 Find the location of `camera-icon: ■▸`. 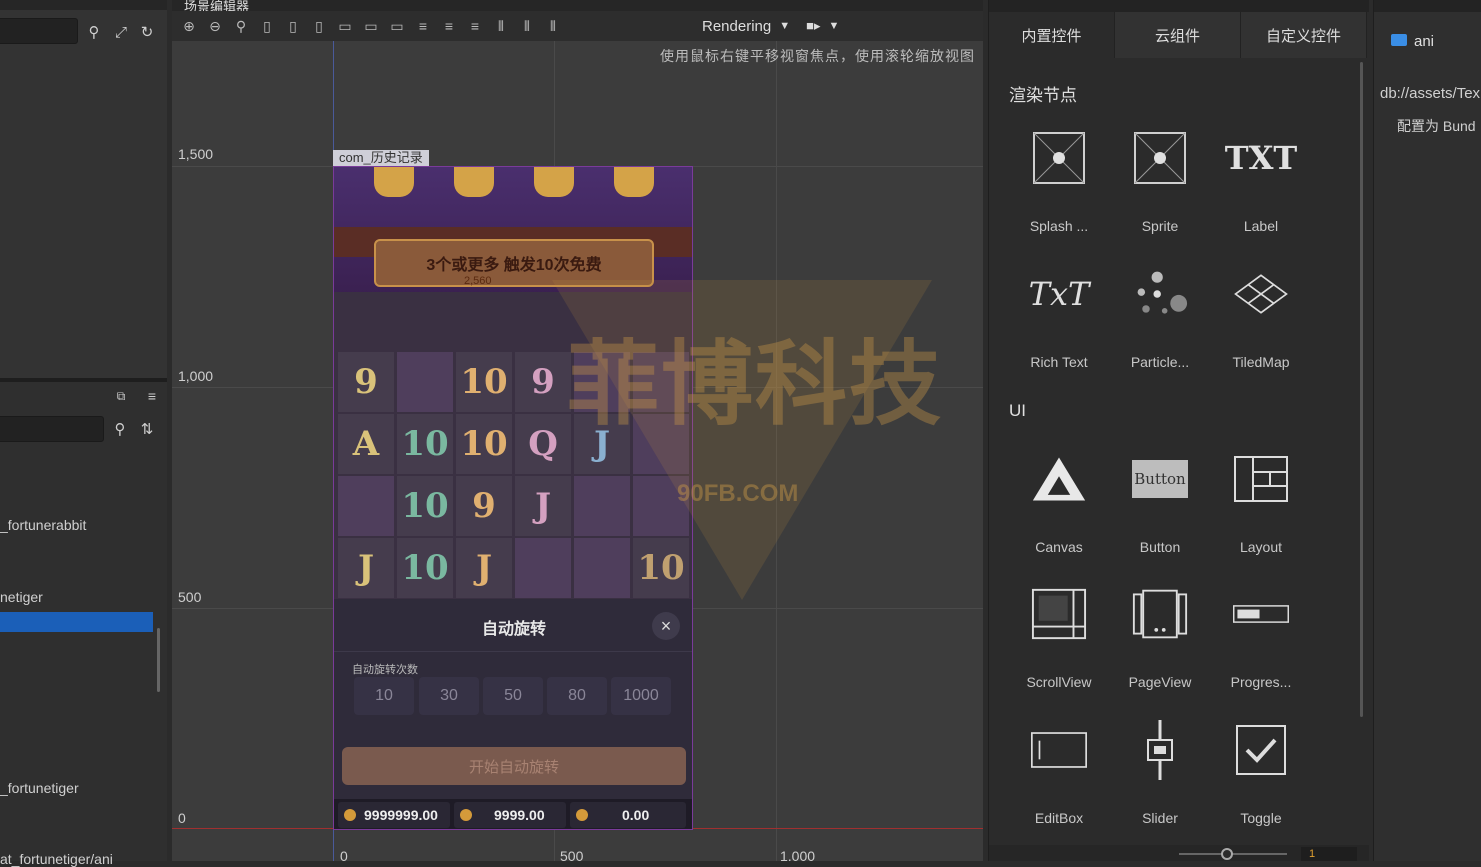

camera-icon: ■▸ is located at coordinates (813, 26).